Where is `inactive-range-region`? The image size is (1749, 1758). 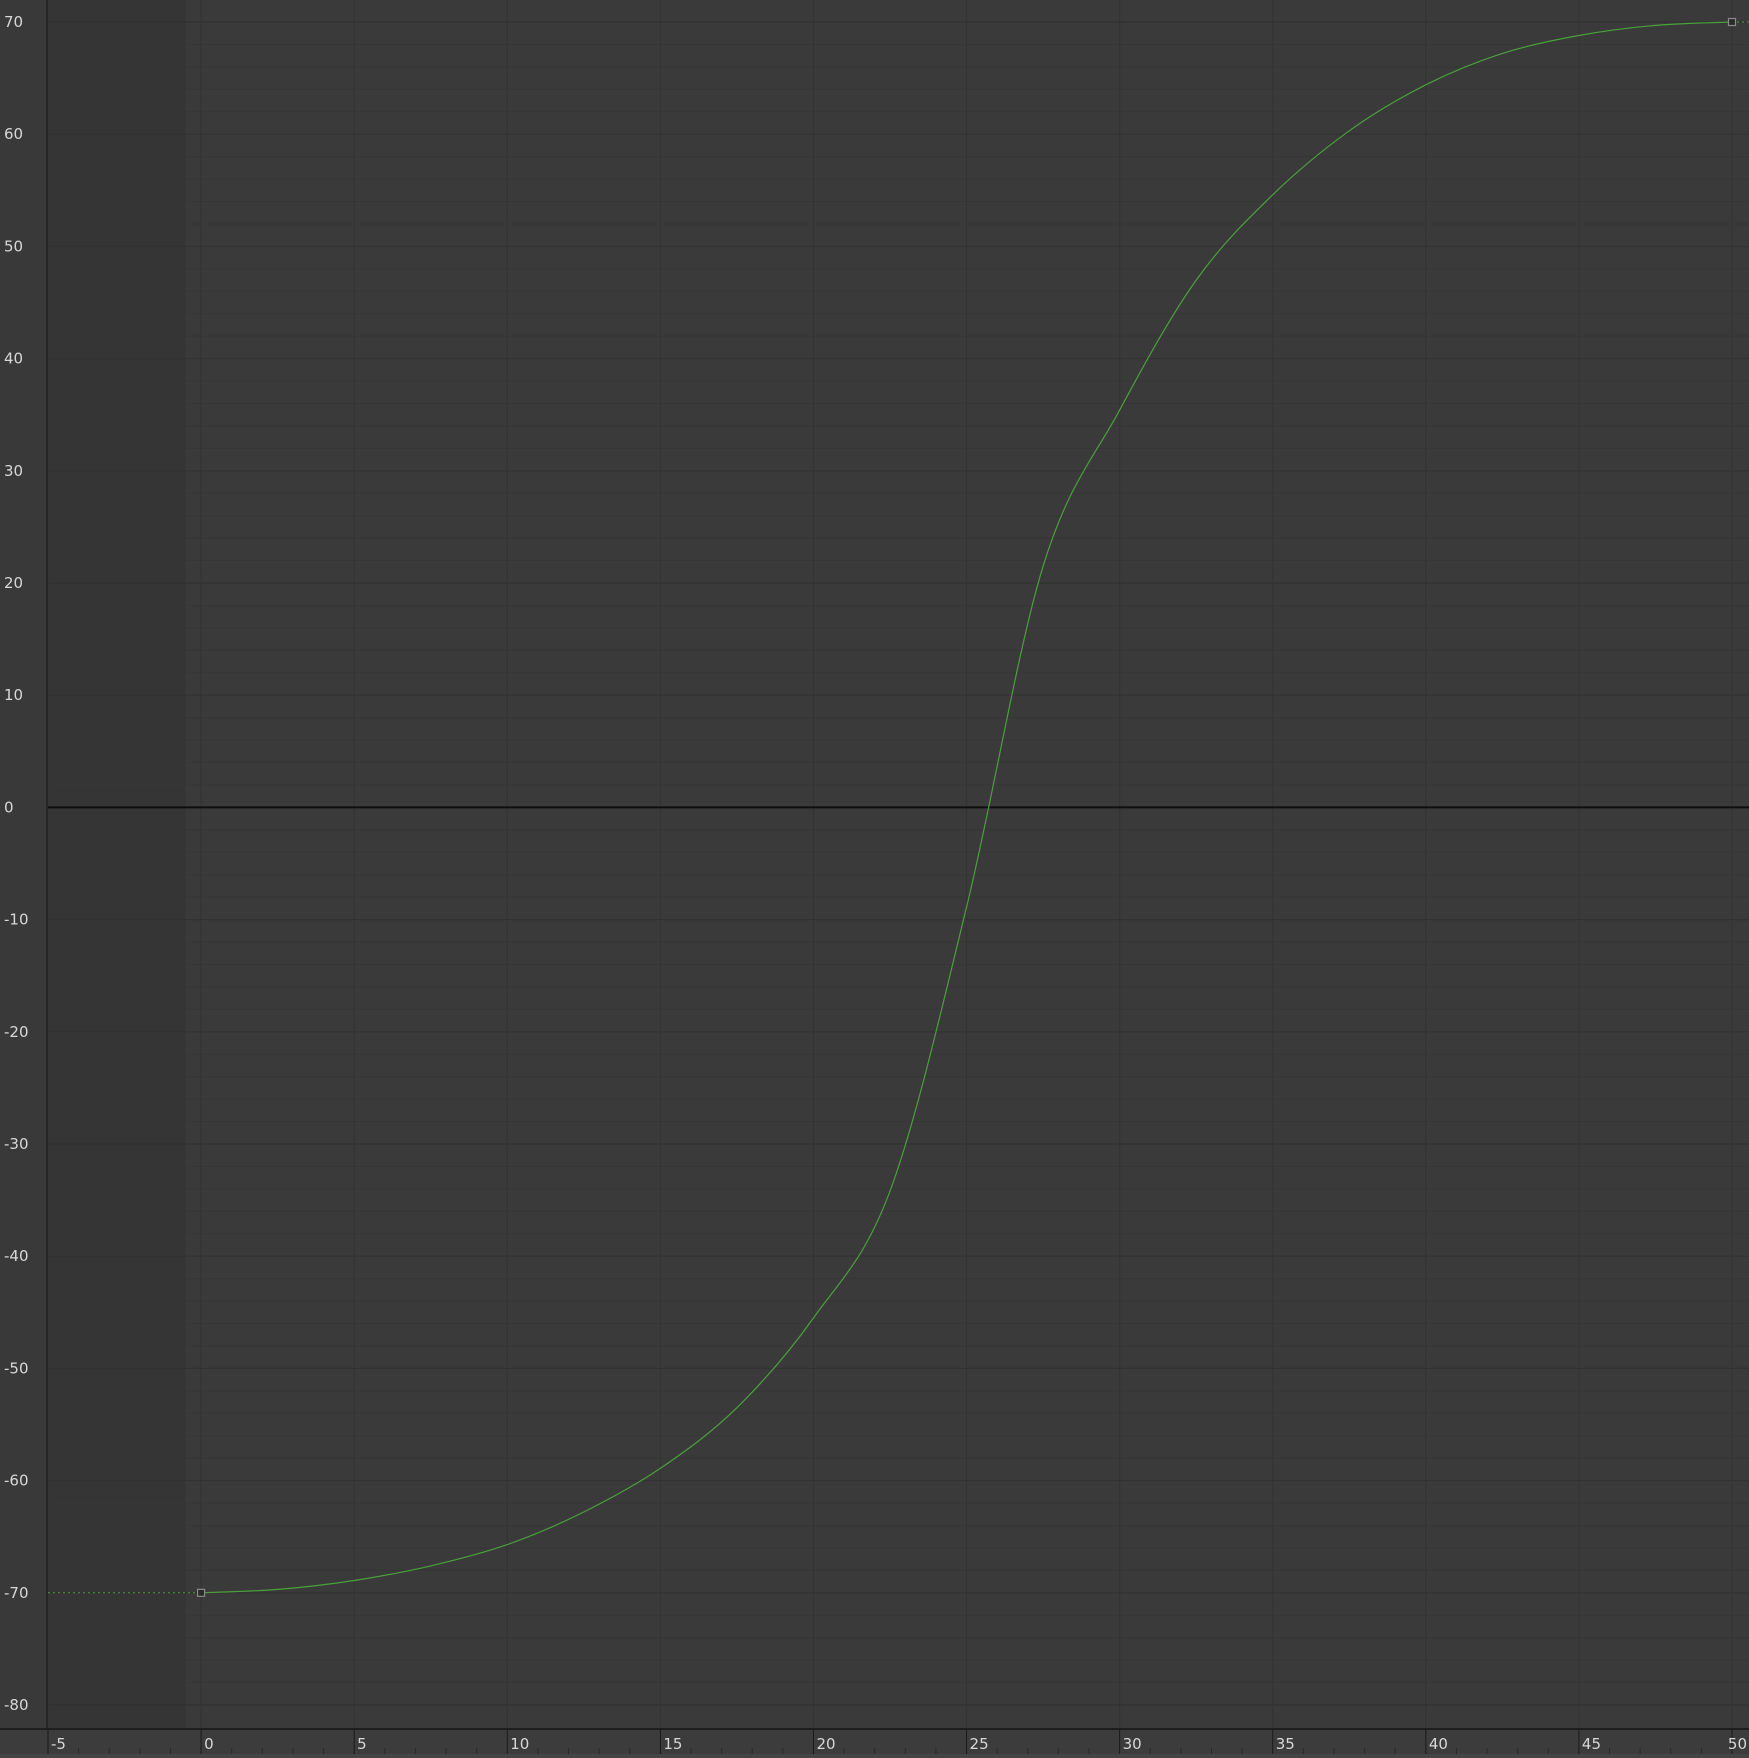 inactive-range-region is located at coordinates (117, 864).